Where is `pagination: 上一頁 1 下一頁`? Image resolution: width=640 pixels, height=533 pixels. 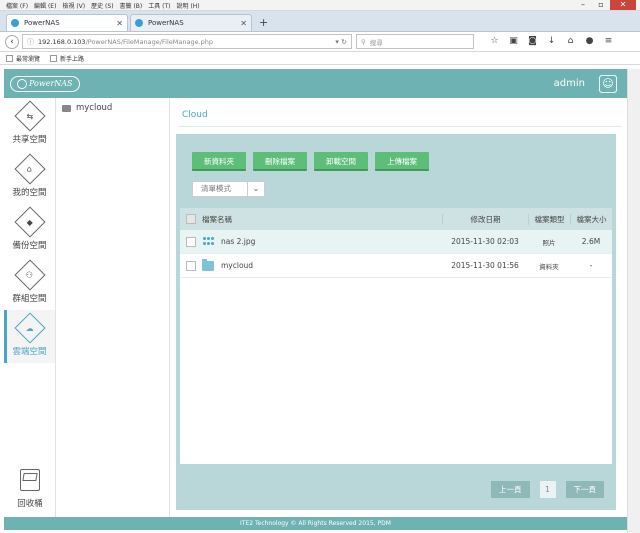
pagination: 上一頁 1 下一頁 is located at coordinates (547, 489).